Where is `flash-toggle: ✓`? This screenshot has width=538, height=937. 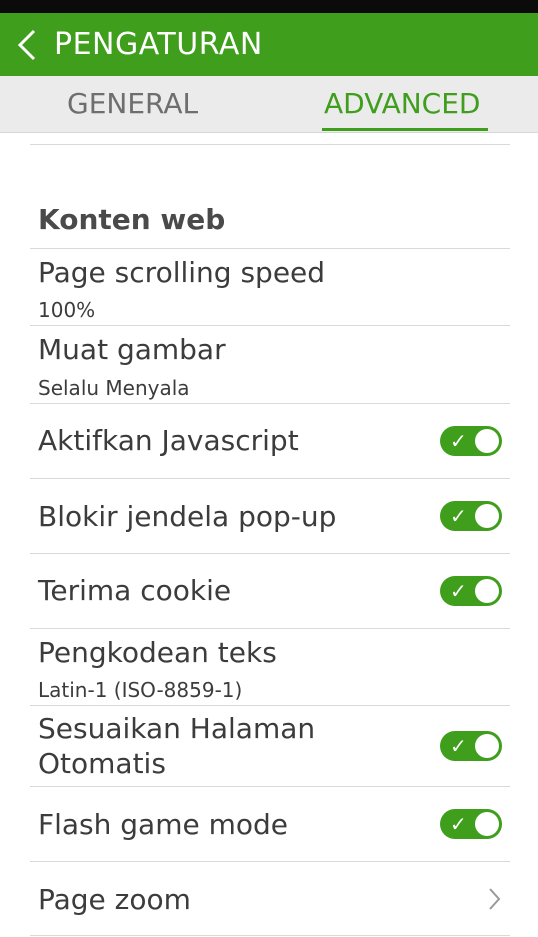 flash-toggle: ✓ is located at coordinates (471, 824).